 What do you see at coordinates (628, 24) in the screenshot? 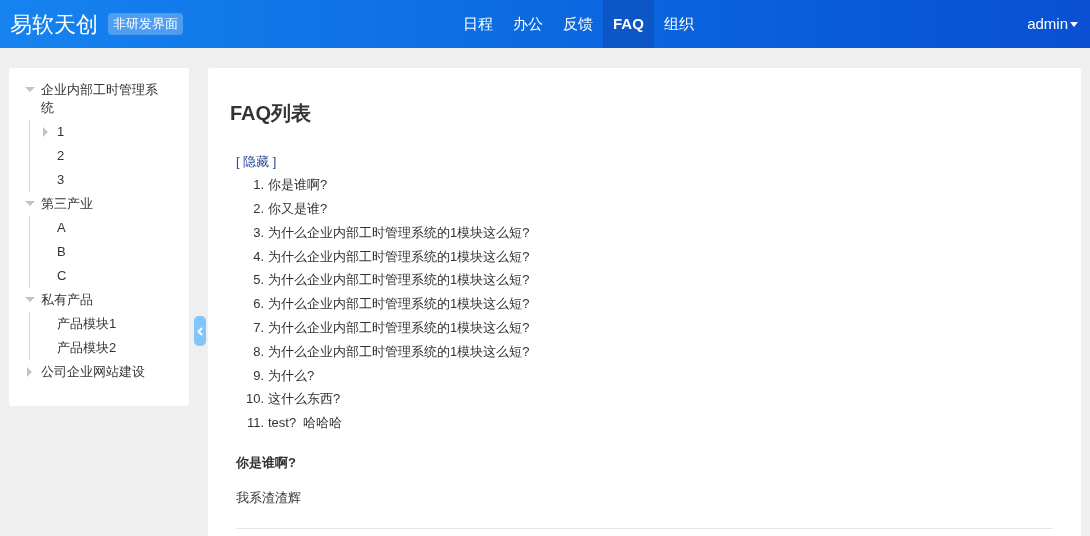
I see `nav-tab: FAQ` at bounding box center [628, 24].